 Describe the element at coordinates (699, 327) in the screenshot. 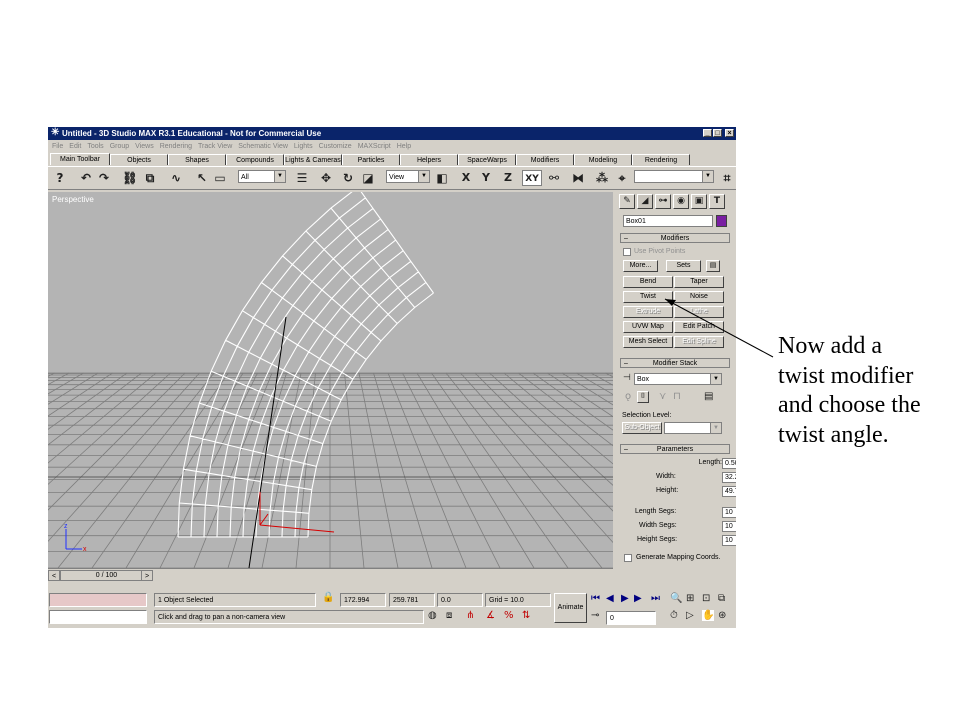

I see `edit-patch-button: Edit Patch` at that location.